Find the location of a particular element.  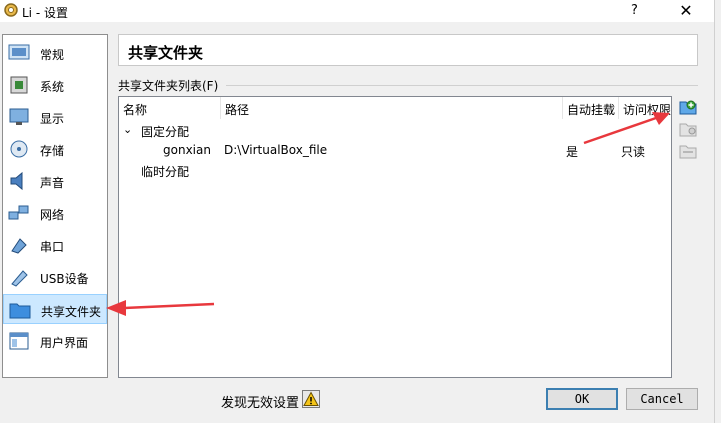

help-button: ? is located at coordinates (634, 10).